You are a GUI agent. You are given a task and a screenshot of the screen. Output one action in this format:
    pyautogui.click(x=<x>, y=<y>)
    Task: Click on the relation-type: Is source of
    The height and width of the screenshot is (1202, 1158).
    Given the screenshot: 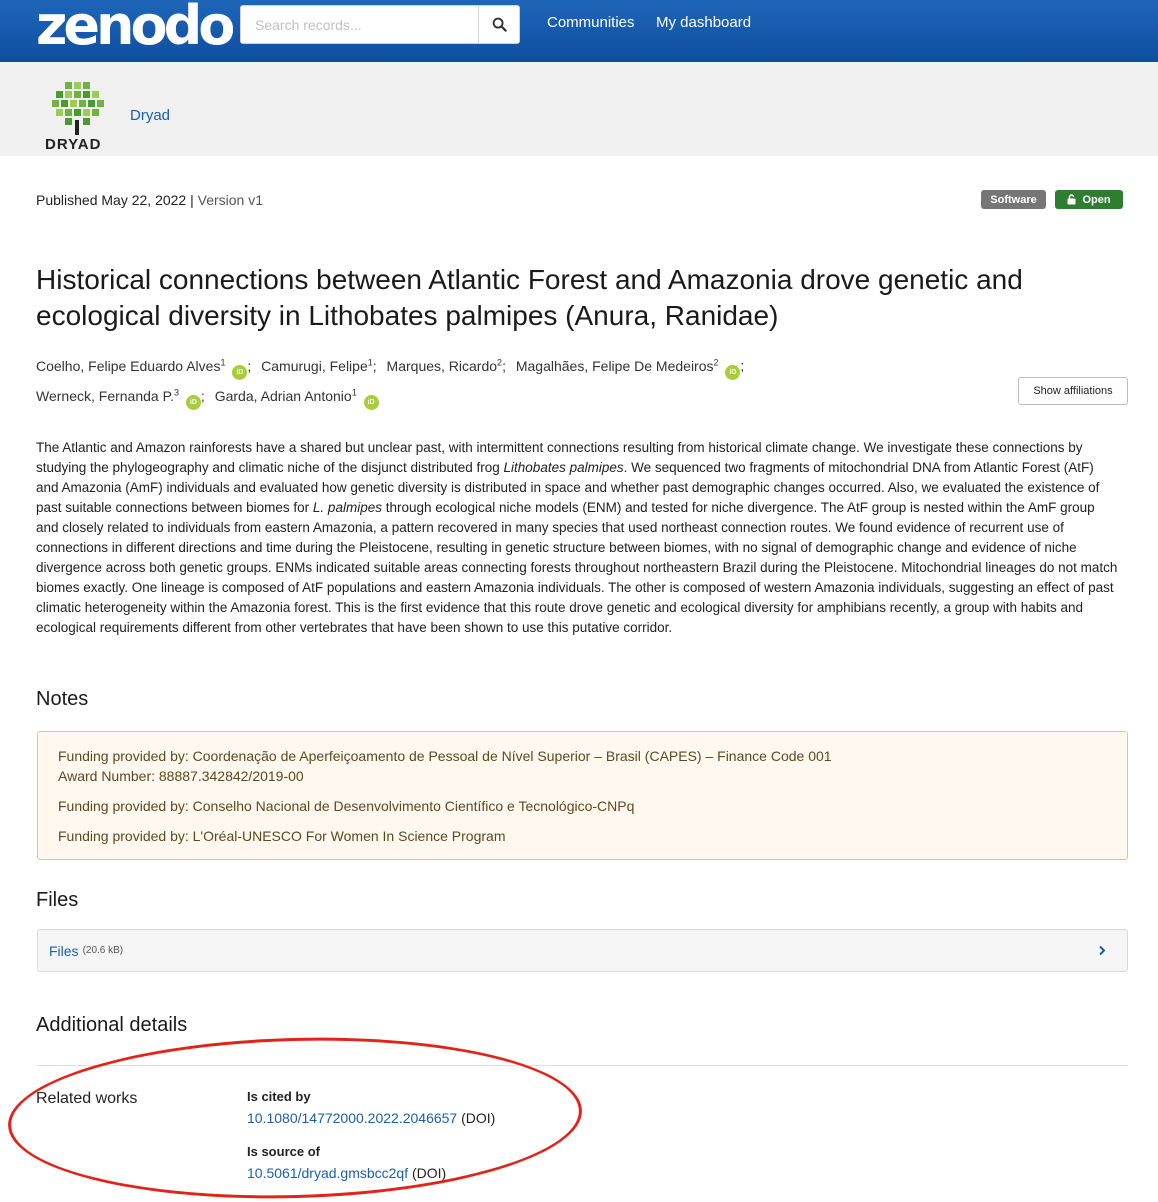 What is the action you would take?
    pyautogui.click(x=283, y=1151)
    